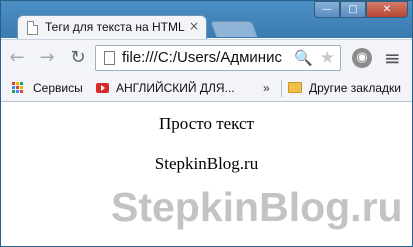 This screenshot has height=247, width=413. What do you see at coordinates (18, 88) in the screenshot?
I see `apps-icon` at bounding box center [18, 88].